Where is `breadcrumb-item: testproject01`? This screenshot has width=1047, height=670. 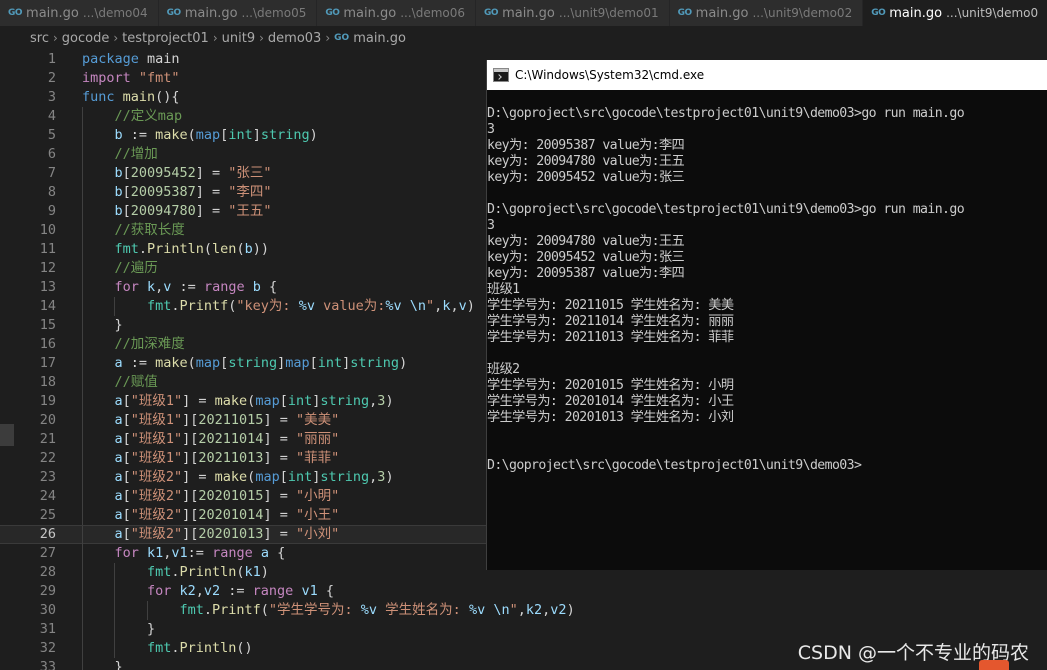
breadcrumb-item: testproject01 is located at coordinates (165, 38).